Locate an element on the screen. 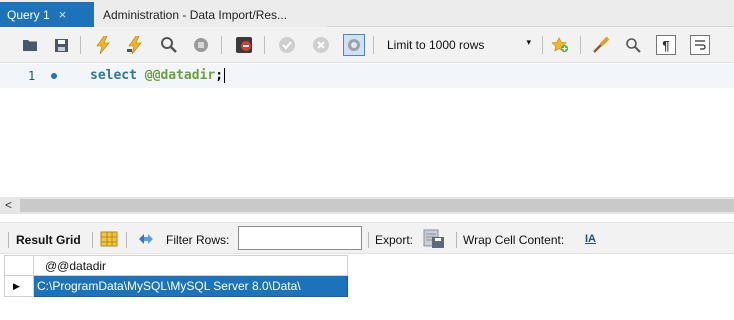 This screenshot has width=734, height=320. scrollbar-thumb is located at coordinates (377, 205).